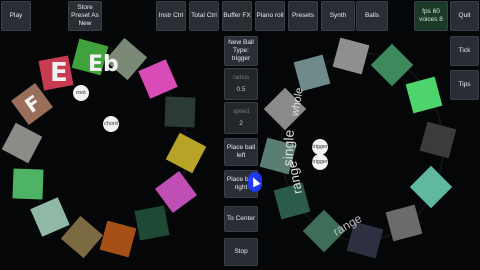  I want to click on tips-button: Tips, so click(464, 85).